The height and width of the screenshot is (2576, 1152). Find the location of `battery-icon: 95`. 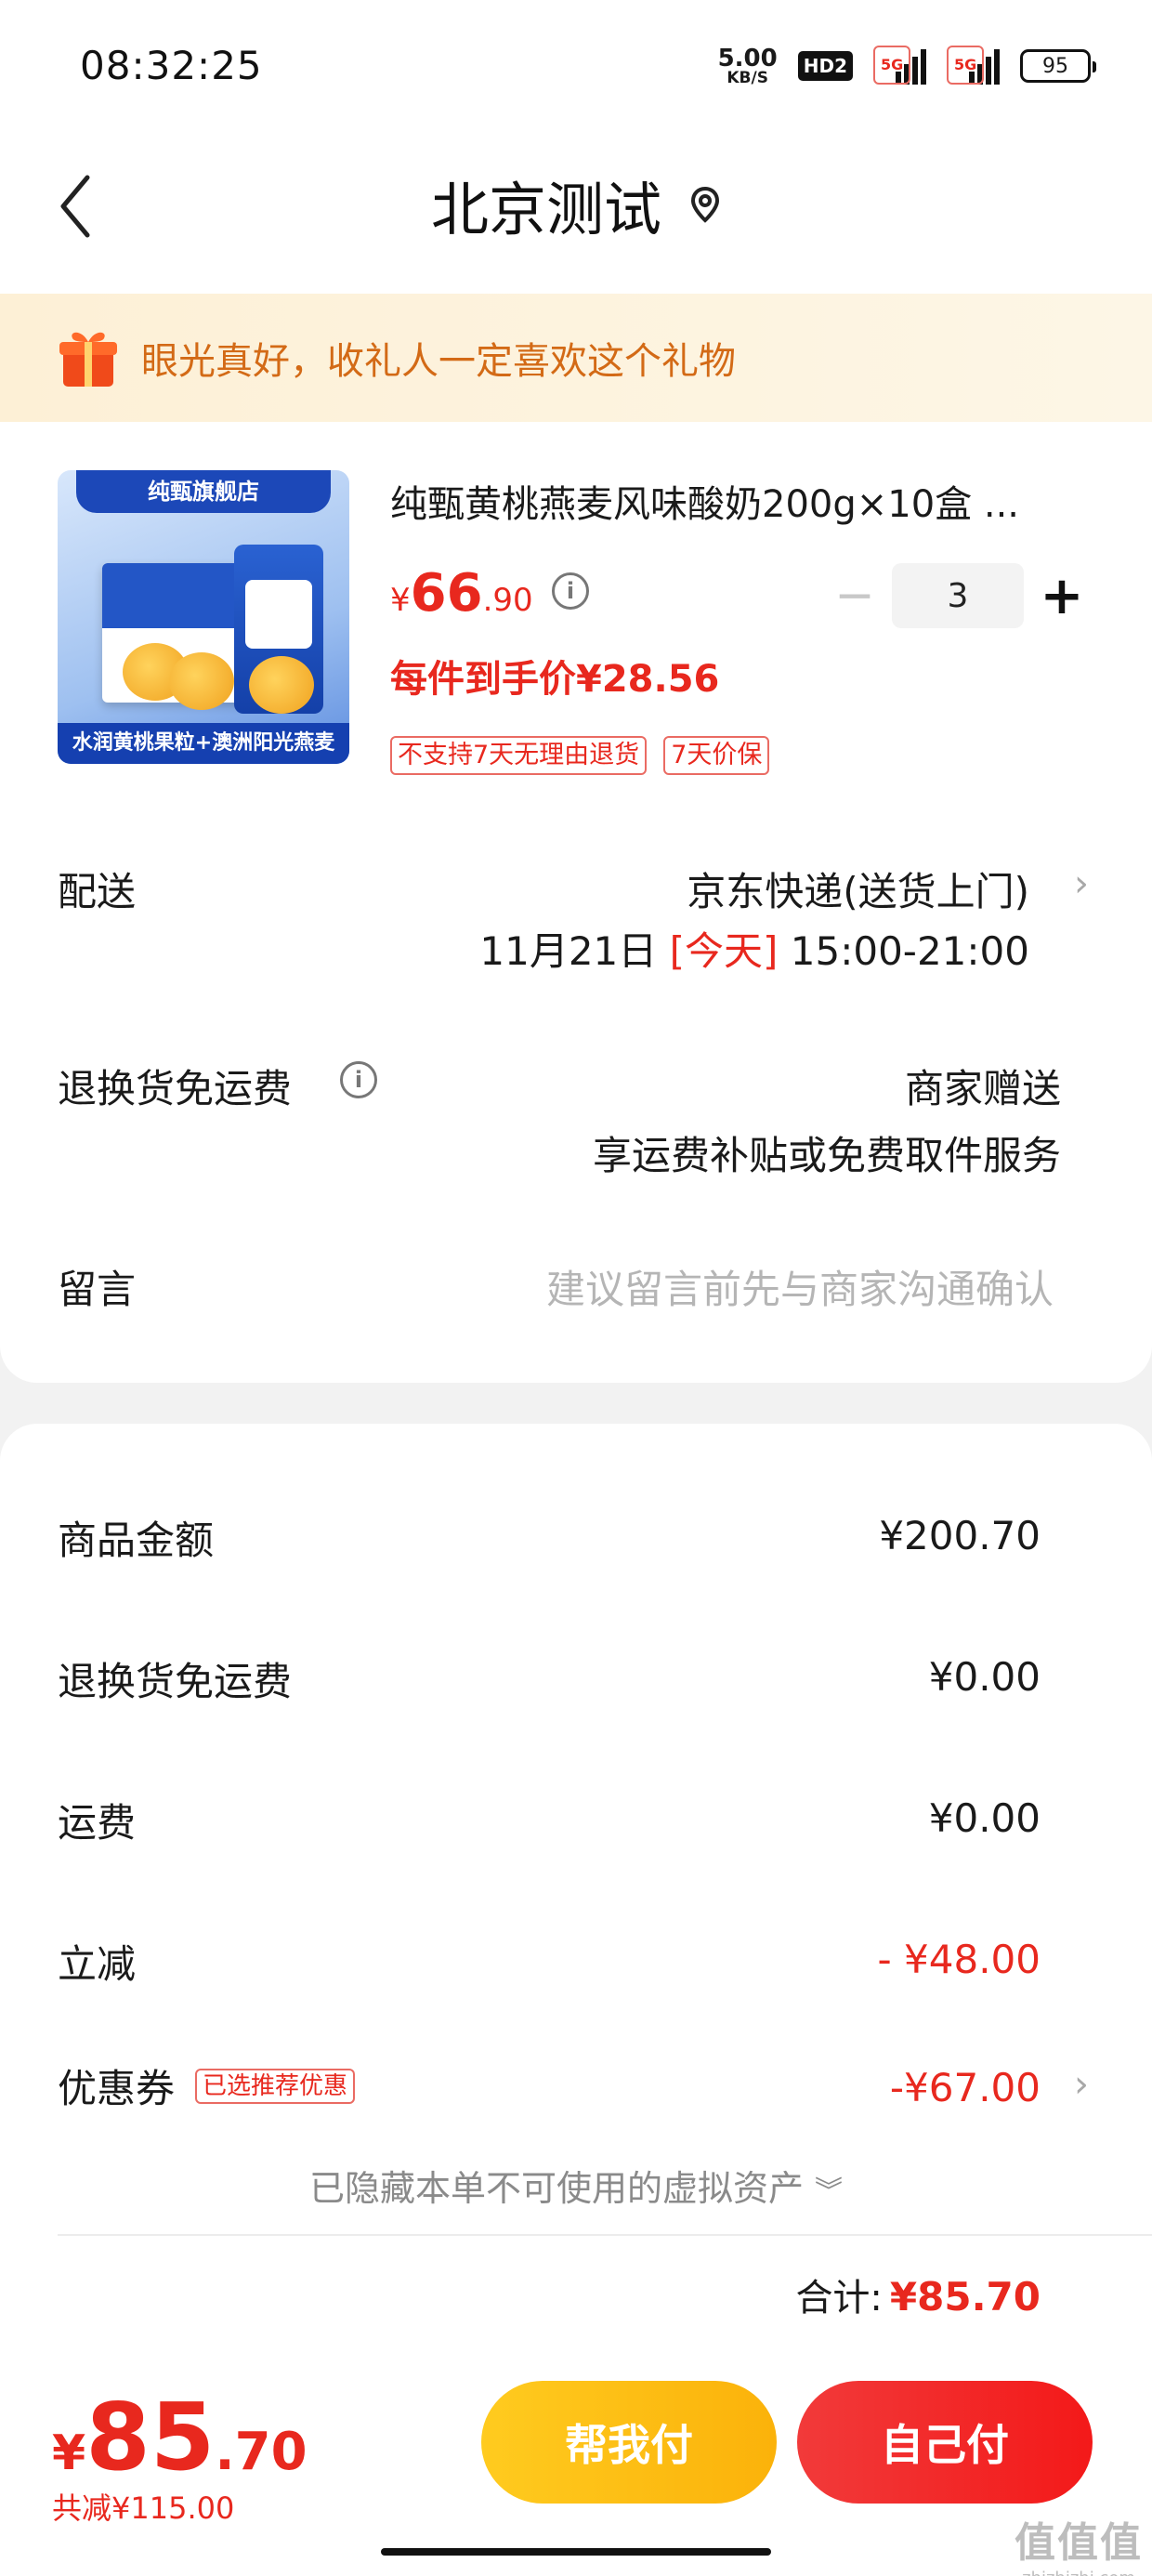

battery-icon: 95 is located at coordinates (1058, 66).